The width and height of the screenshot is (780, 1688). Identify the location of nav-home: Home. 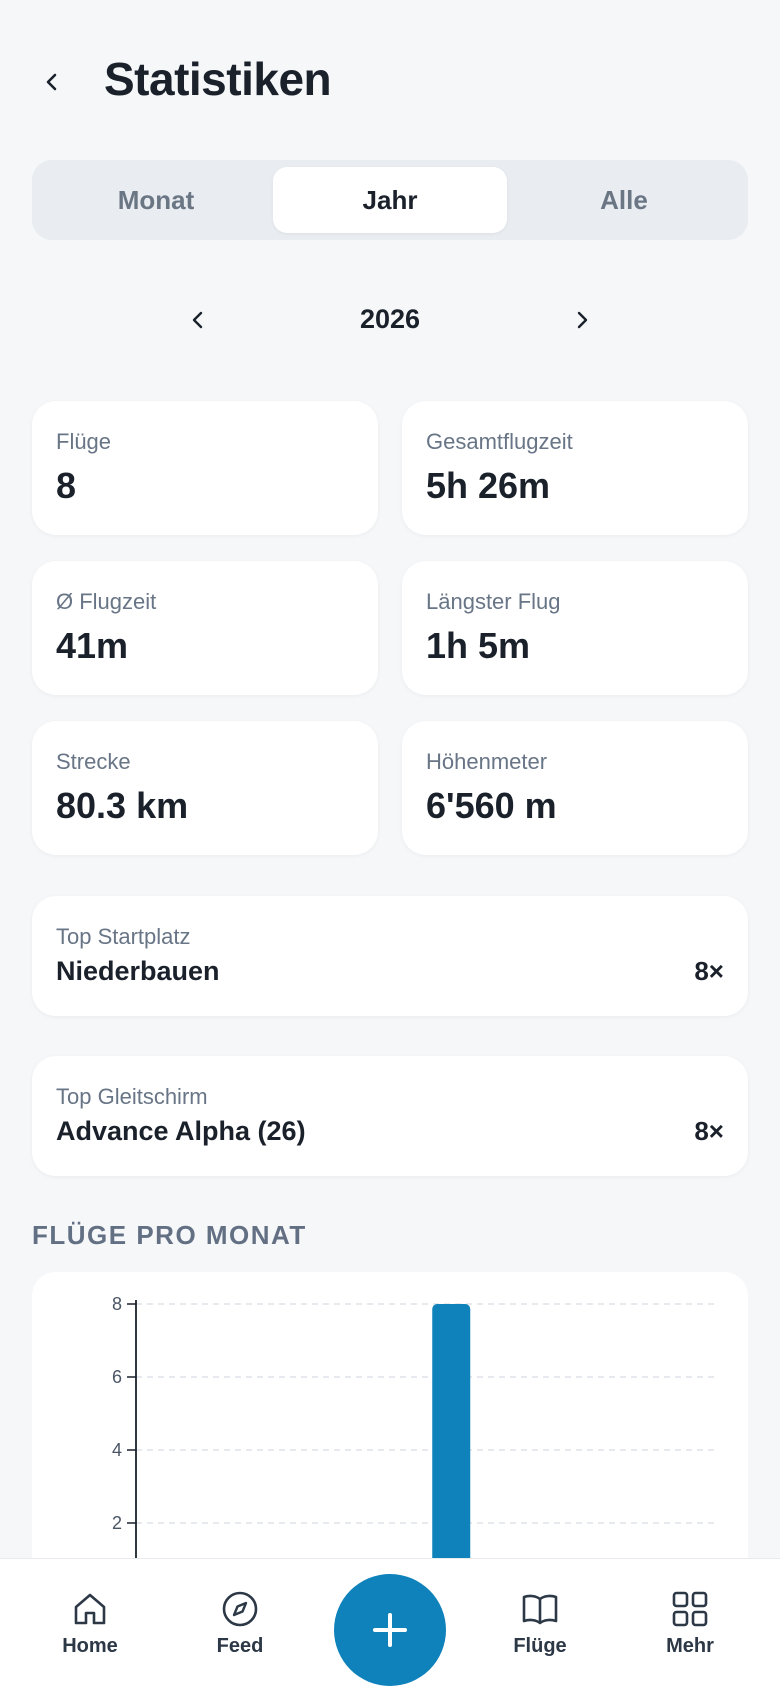
(90, 1623).